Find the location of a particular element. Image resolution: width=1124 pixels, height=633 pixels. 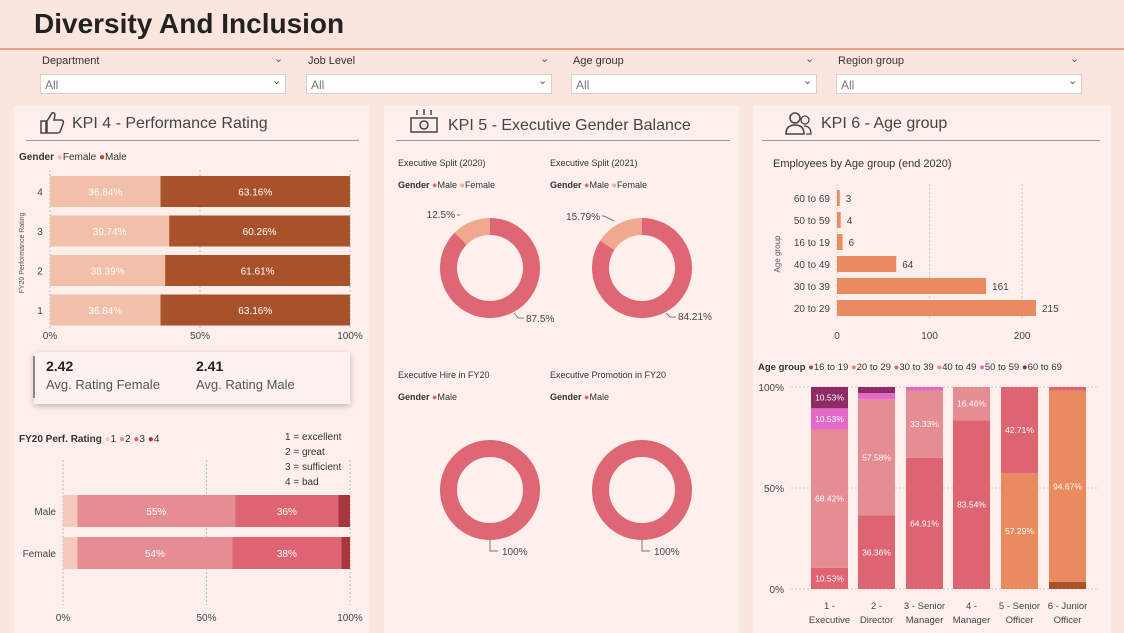

data-label: 4 is located at coordinates (850, 221).